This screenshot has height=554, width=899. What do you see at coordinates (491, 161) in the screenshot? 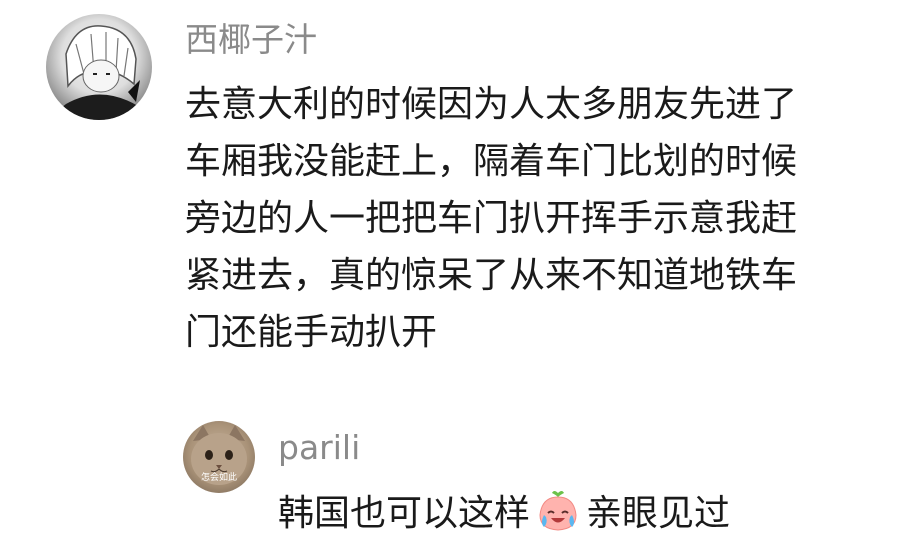
I see `comment-line: 车厢我没能赶上，隔着车门比划的时候` at bounding box center [491, 161].